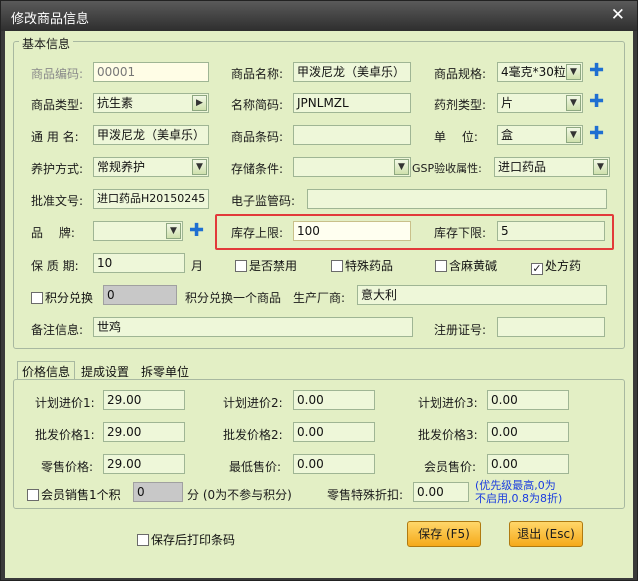 The height and width of the screenshot is (581, 638). I want to click on tab-commission: 提成设置, so click(105, 371).